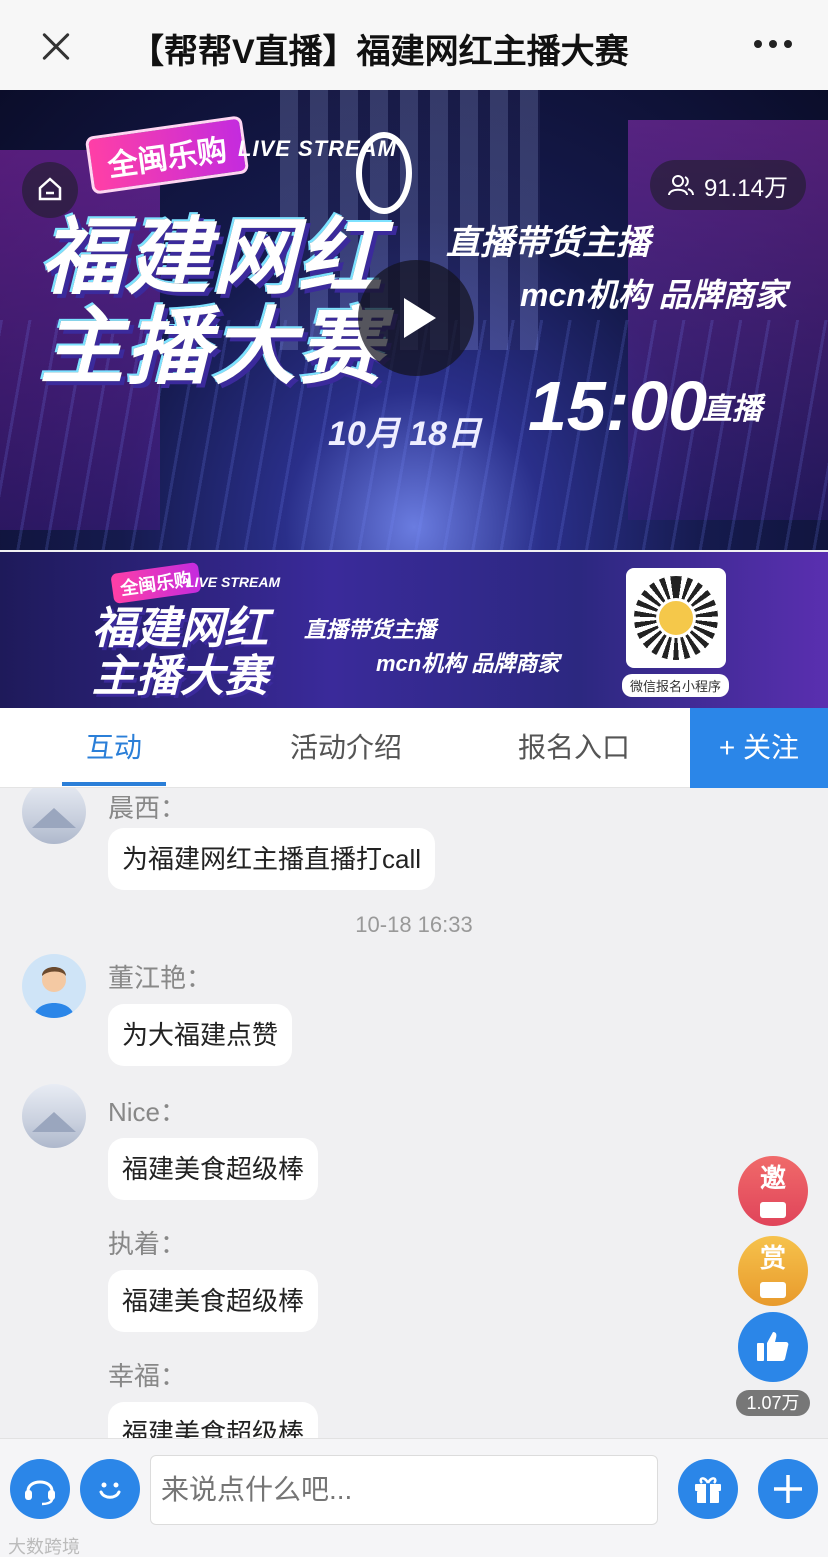 The width and height of the screenshot is (828, 1557). Describe the element at coordinates (618, 406) in the screenshot. I see `event-time: 15:00` at that location.